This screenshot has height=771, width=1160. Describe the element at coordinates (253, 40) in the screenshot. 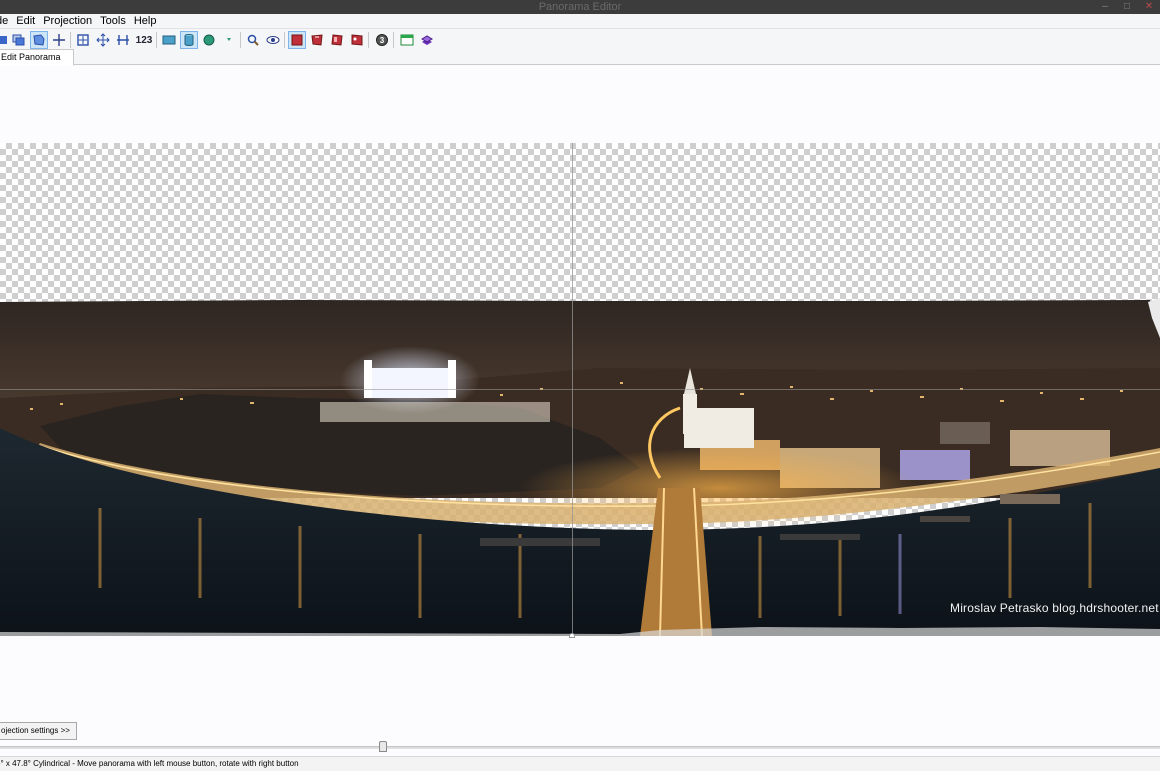

I see `zoom-icon` at that location.